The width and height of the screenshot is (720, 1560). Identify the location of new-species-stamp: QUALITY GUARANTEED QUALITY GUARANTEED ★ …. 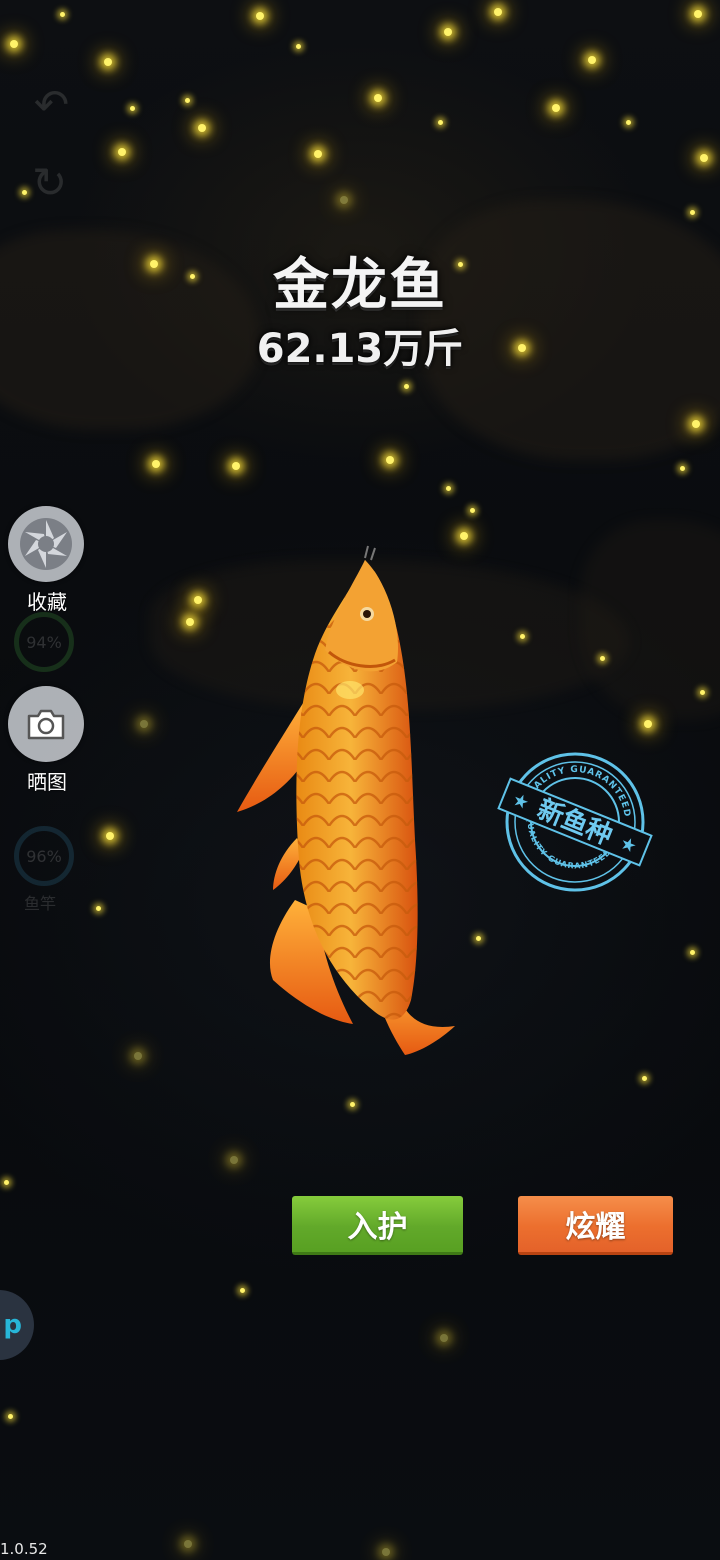
(575, 820).